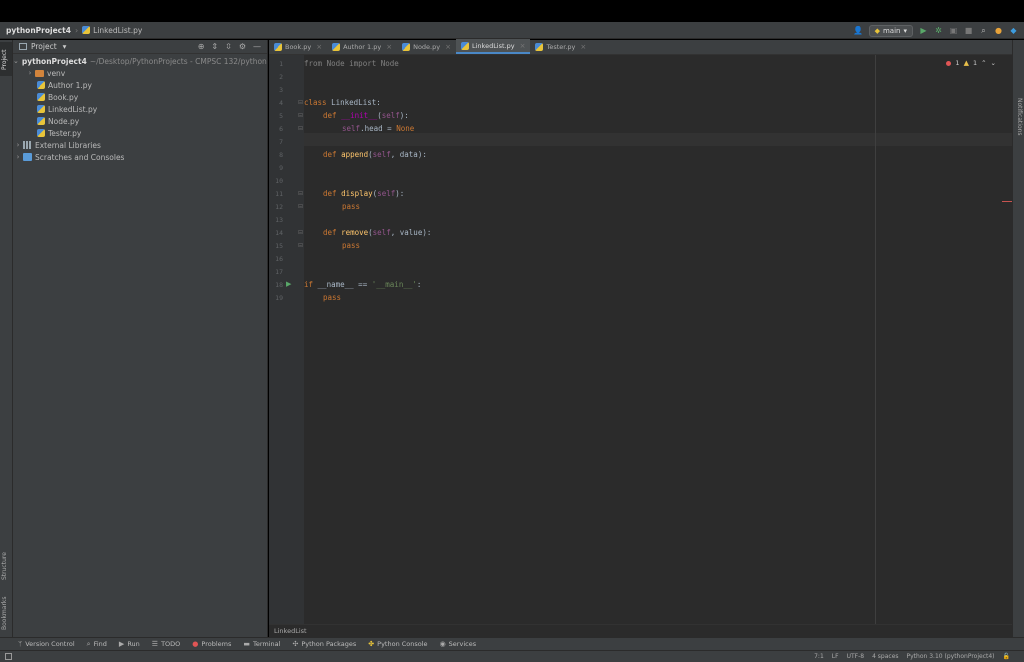 The height and width of the screenshot is (662, 1024). I want to click on line-number: 9, so click(281, 168).